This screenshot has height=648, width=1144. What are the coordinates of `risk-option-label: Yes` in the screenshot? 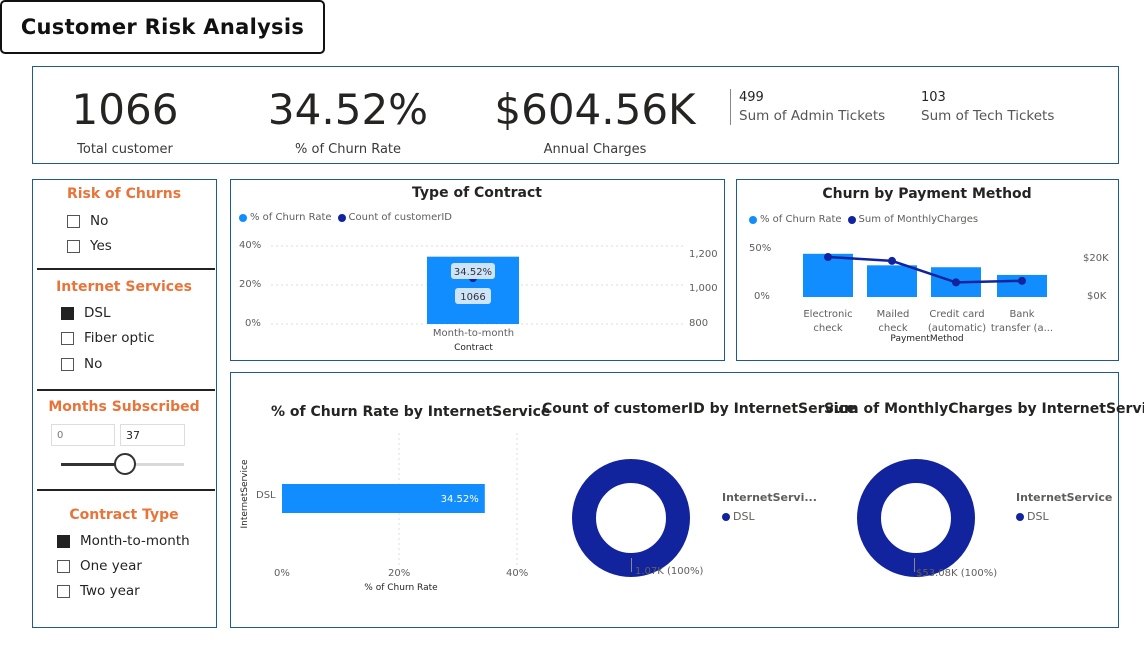 It's located at (101, 246).